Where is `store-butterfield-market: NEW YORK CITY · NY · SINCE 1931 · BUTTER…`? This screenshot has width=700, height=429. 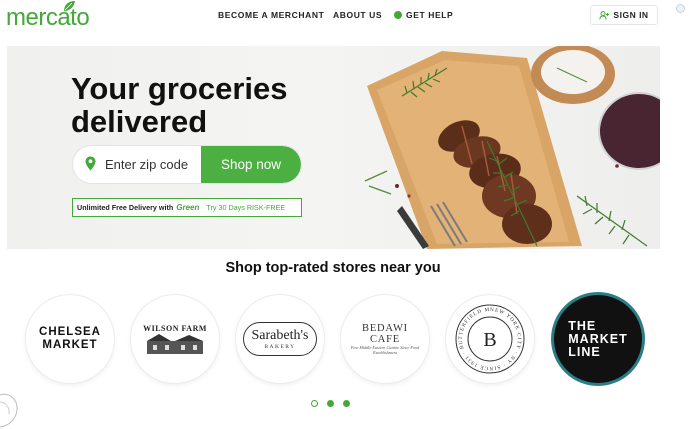
store-butterfield-market: NEW YORK CITY · NY · SINCE 1931 · BUTTER… is located at coordinates (490, 339).